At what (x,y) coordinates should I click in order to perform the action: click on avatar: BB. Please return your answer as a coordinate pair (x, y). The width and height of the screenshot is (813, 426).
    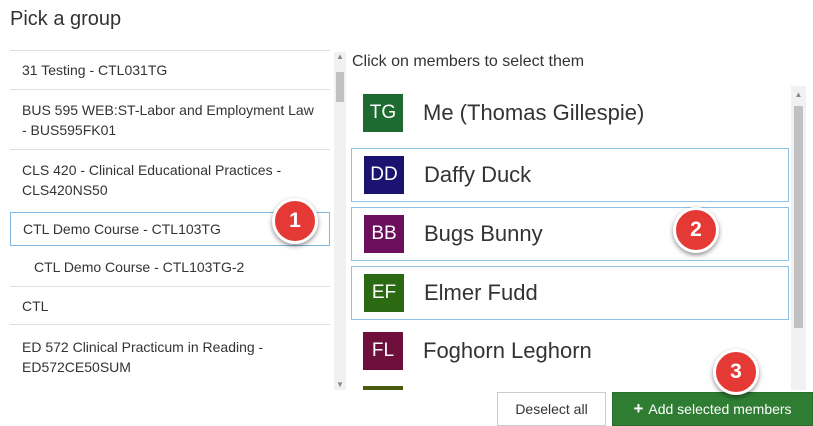
    Looking at the image, I should click on (384, 234).